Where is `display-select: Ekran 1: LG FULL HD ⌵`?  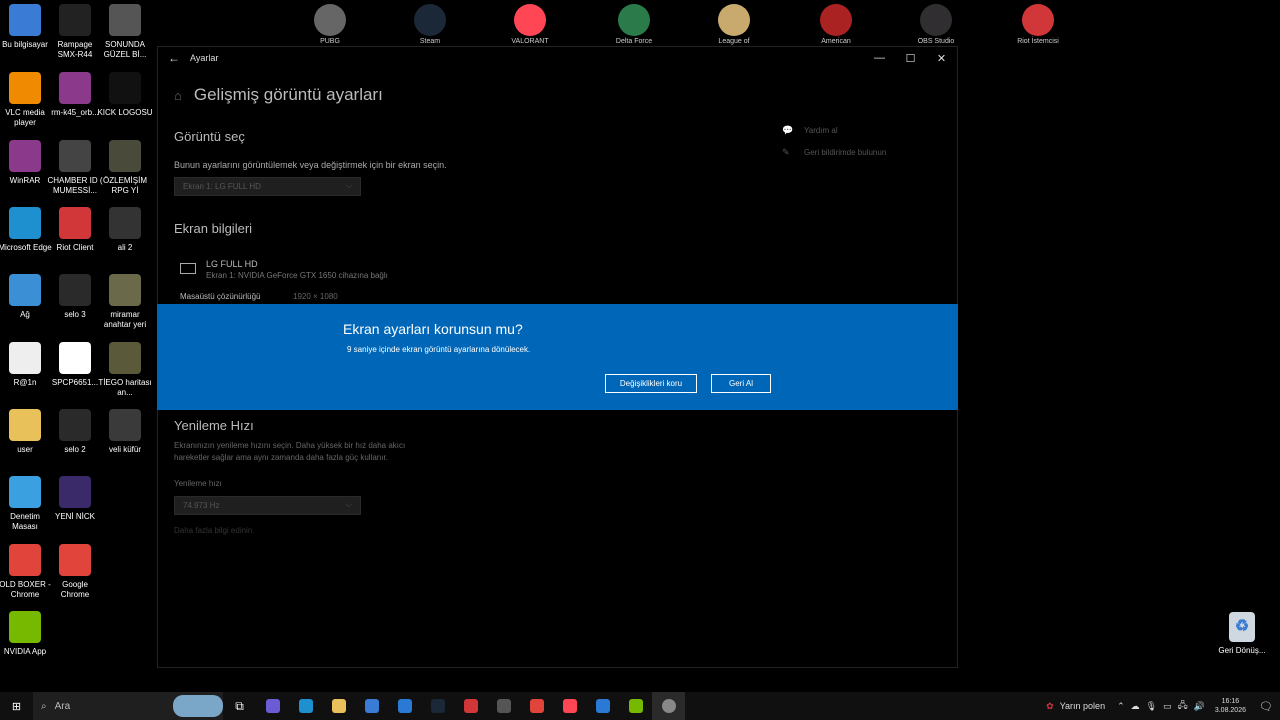
display-select: Ekran 1: LG FULL HD ⌵ is located at coordinates (267, 186).